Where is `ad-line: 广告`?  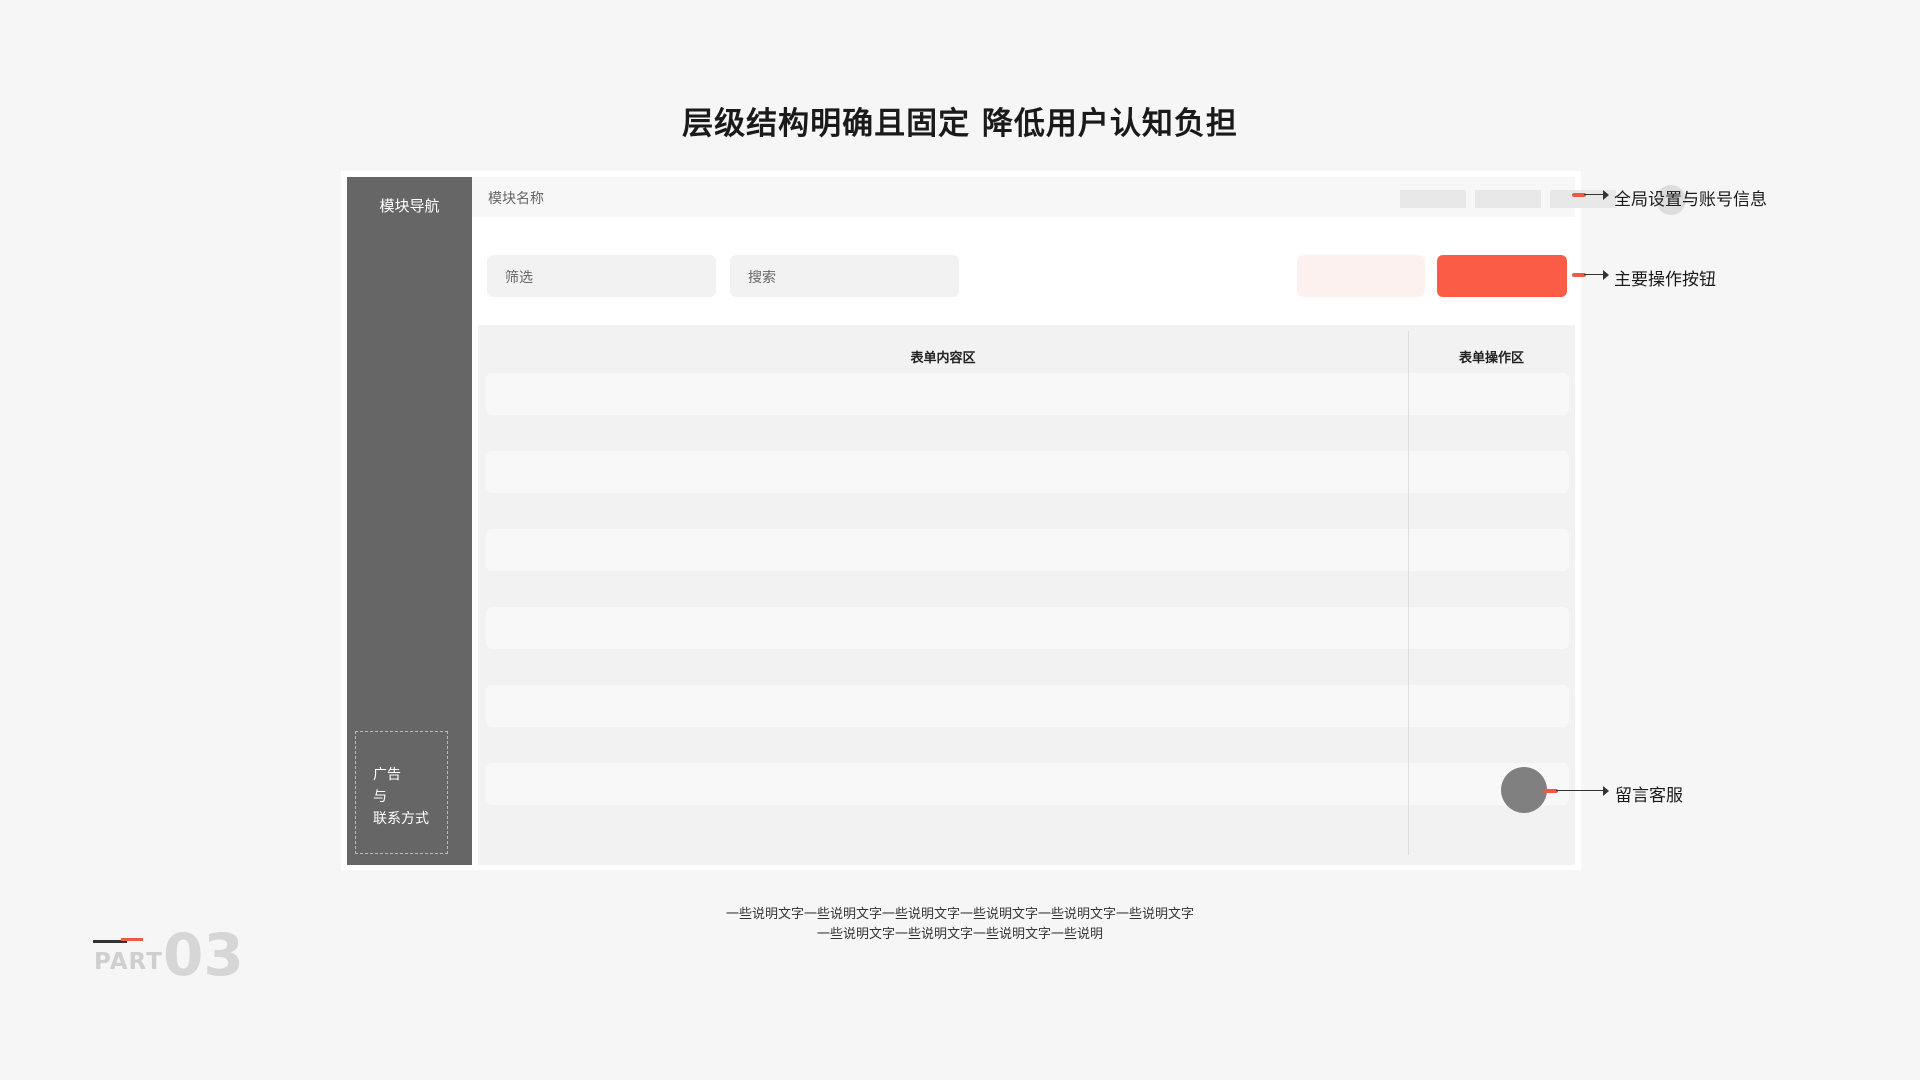
ad-line: 广告 is located at coordinates (387, 775).